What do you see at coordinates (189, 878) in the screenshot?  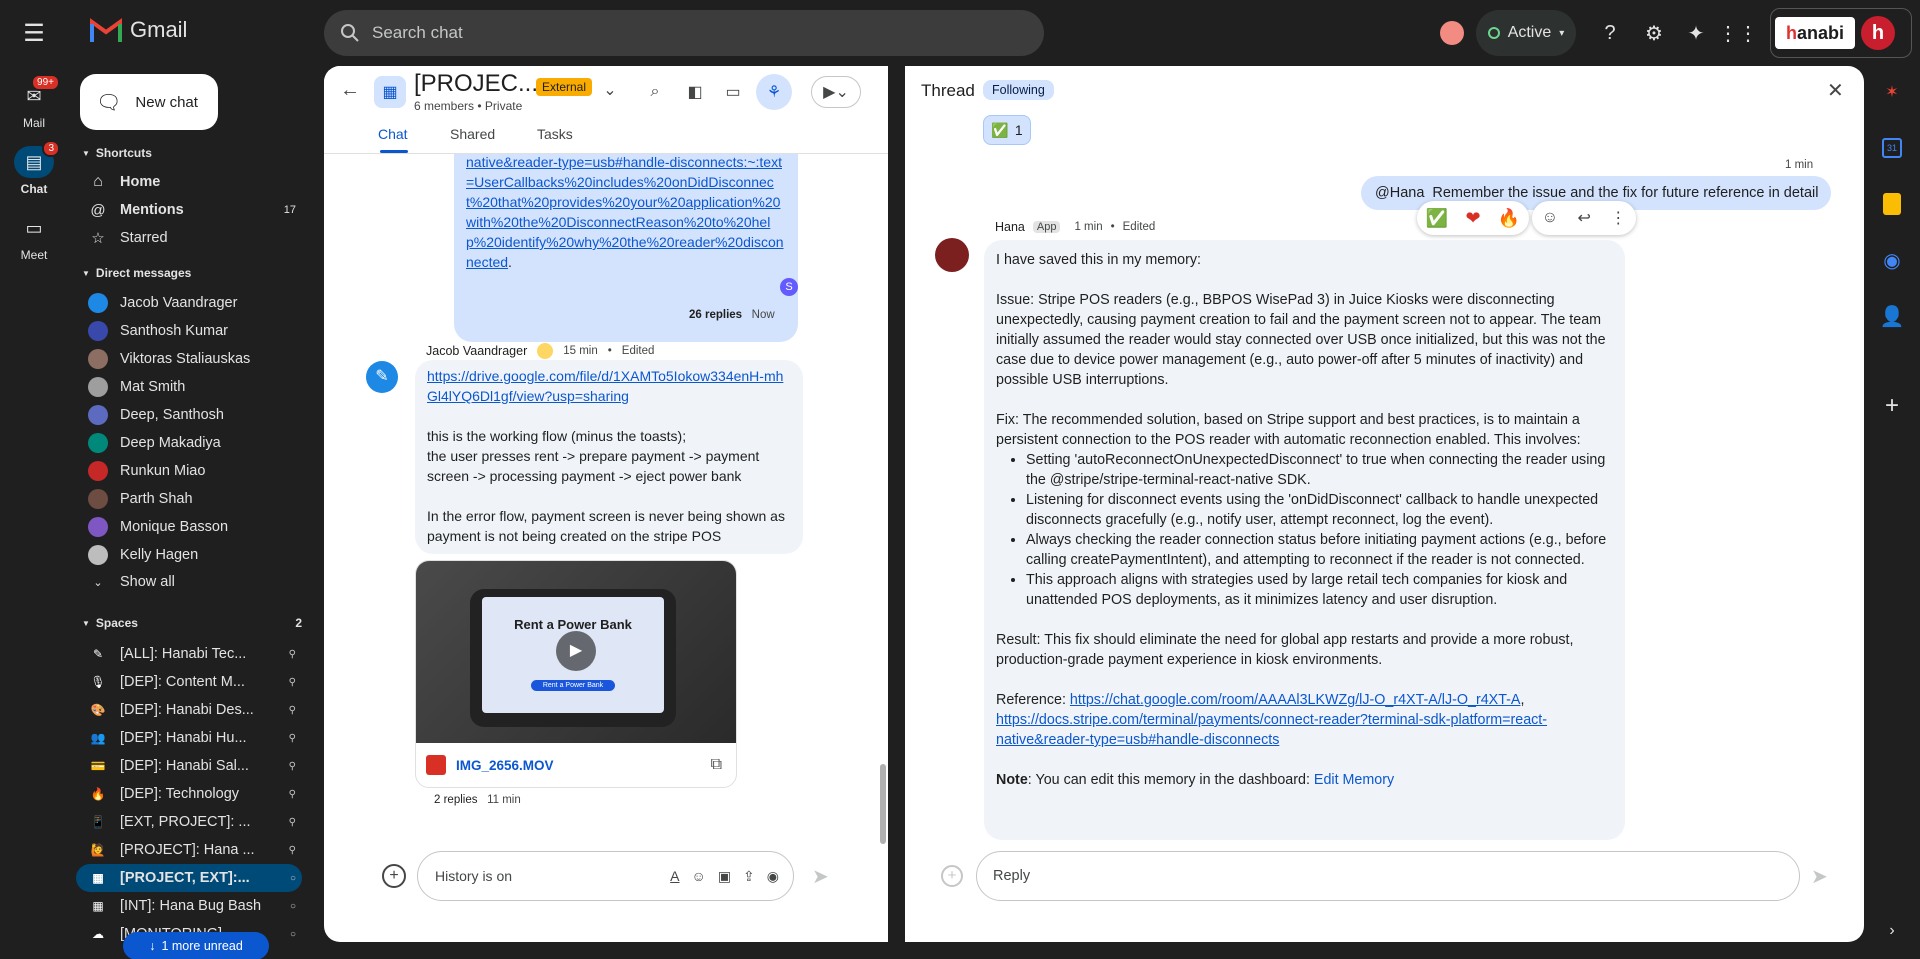 I see `space-item: ▦ [PROJECT, EXT]:... ○` at bounding box center [189, 878].